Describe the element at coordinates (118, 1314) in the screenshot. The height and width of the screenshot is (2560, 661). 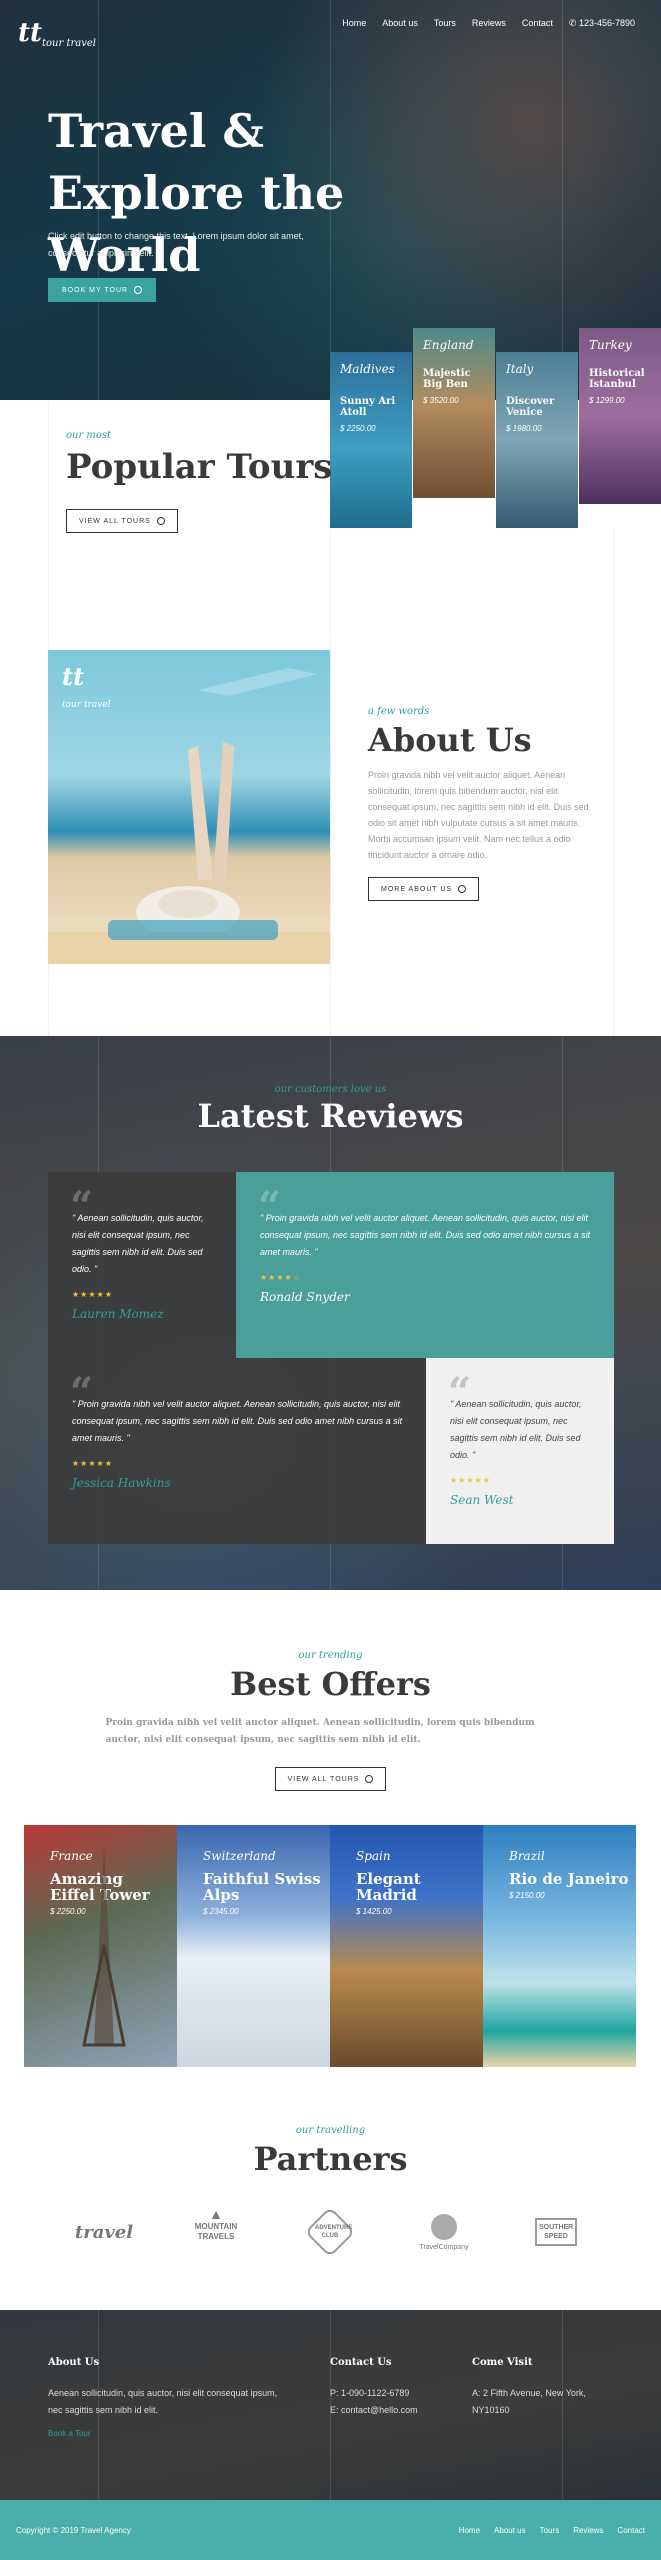
I see `review-author: Lauren Momez` at that location.